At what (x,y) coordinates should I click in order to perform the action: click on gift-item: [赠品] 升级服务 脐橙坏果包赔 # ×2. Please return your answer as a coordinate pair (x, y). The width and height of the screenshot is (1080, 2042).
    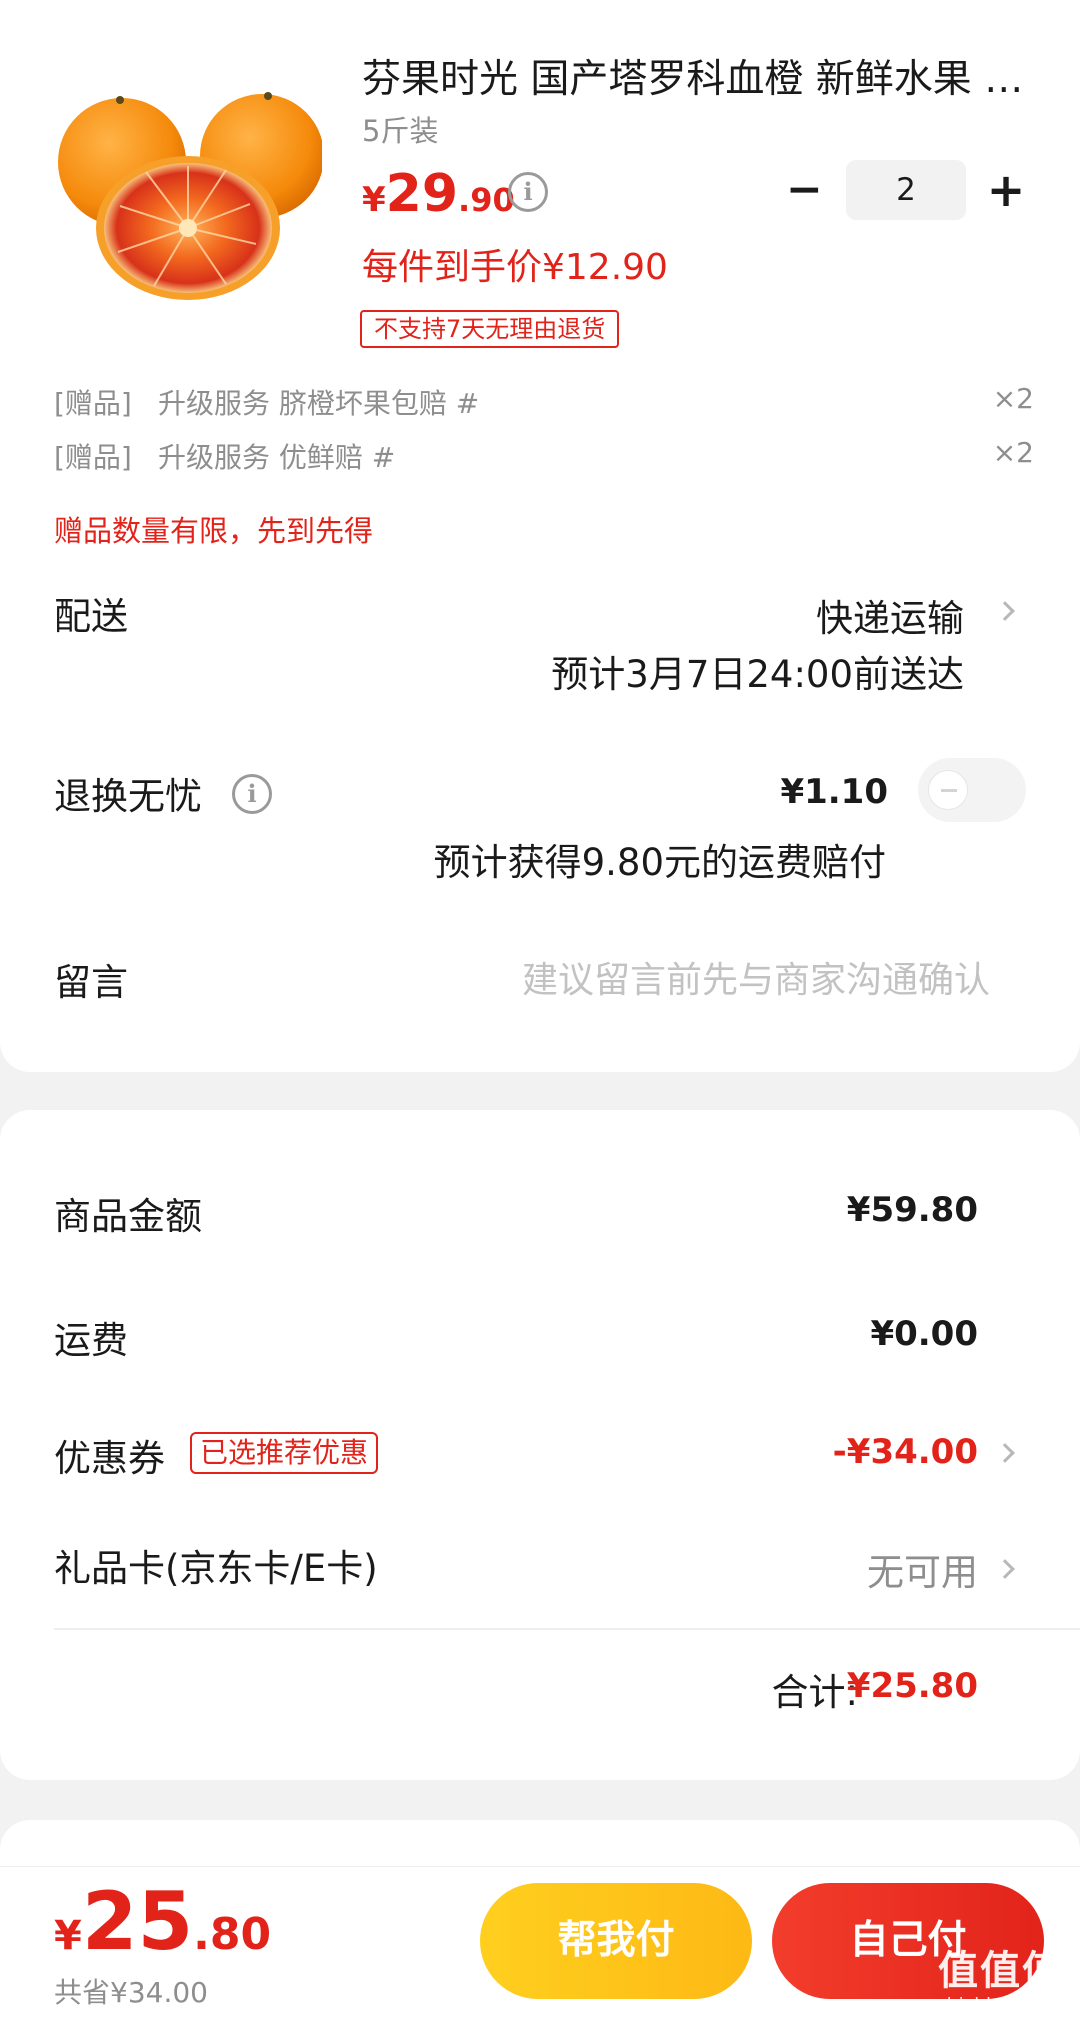
    Looking at the image, I should click on (544, 402).